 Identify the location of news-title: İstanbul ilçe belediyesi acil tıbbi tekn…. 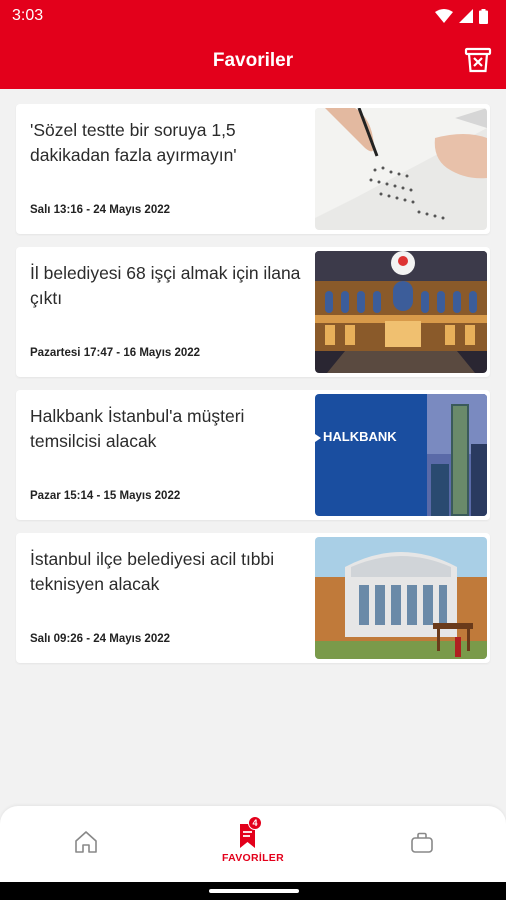
(152, 571).